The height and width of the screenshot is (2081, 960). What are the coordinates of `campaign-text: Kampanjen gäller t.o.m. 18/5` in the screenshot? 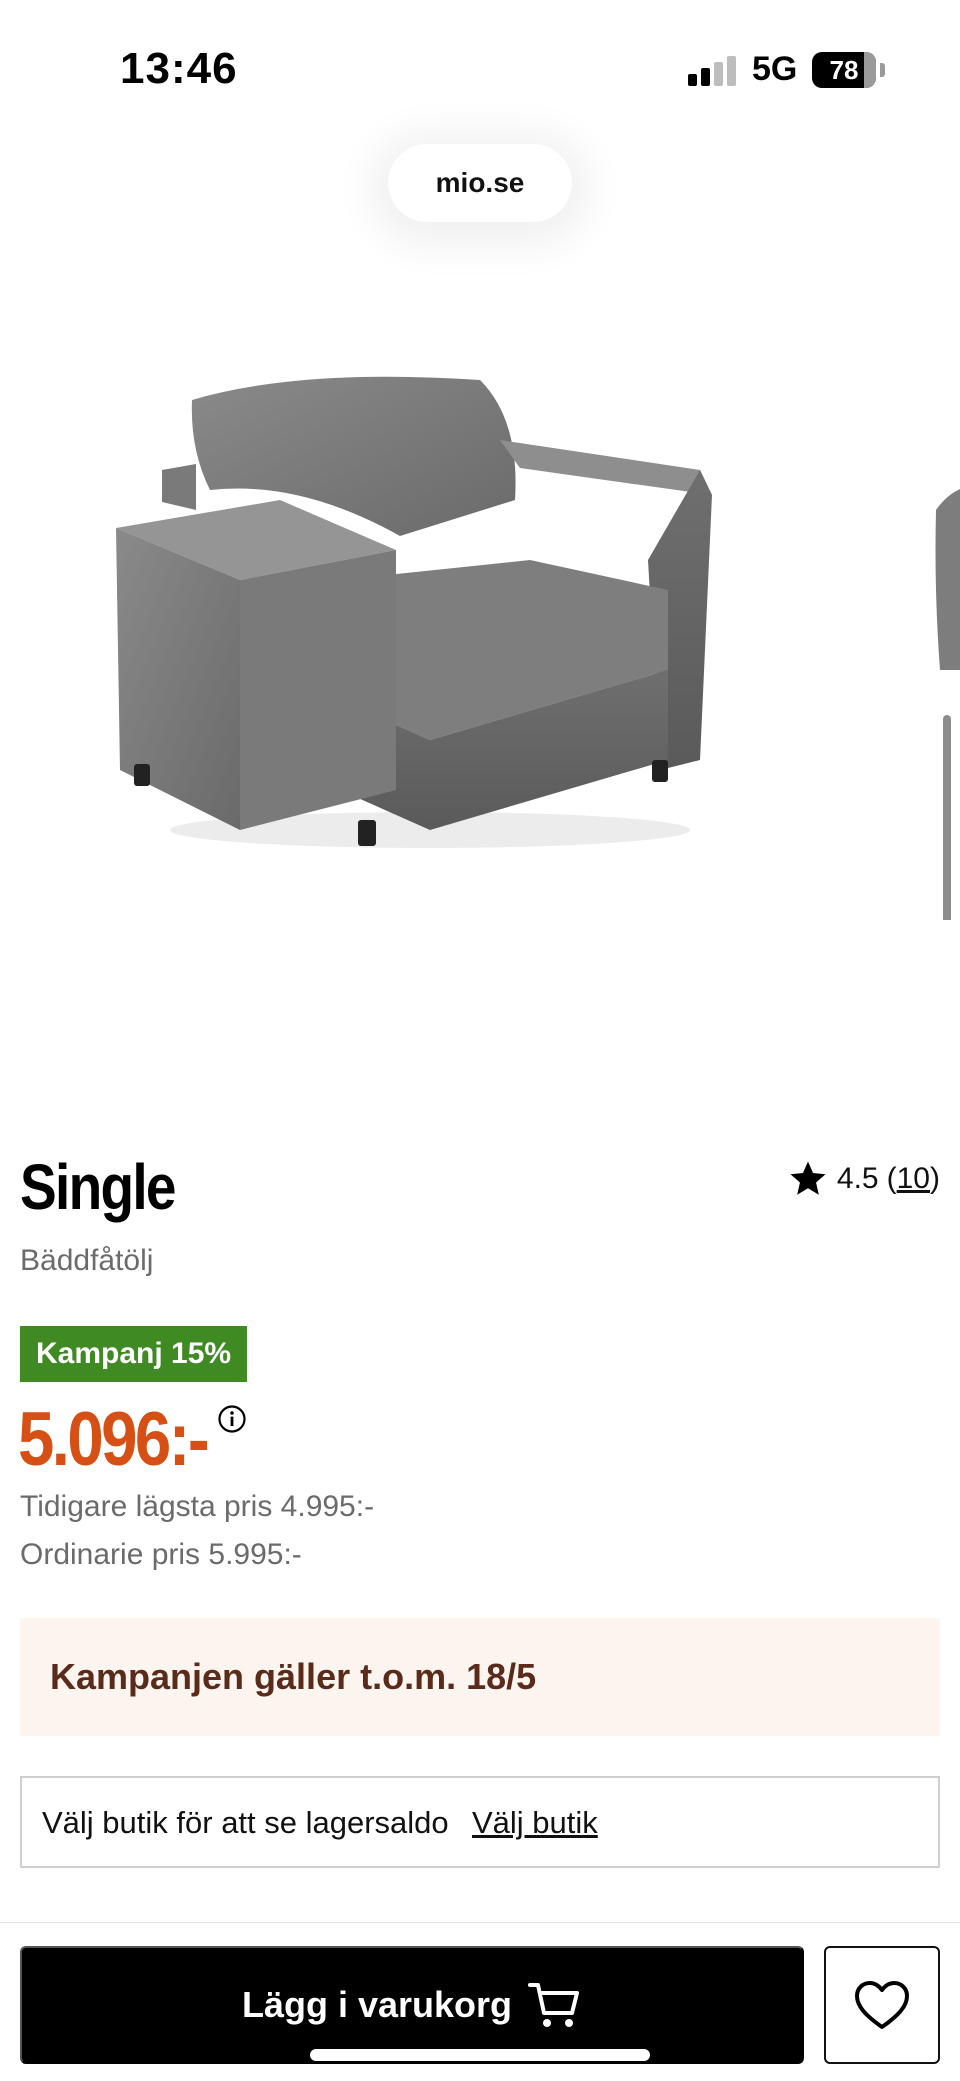 It's located at (293, 1676).